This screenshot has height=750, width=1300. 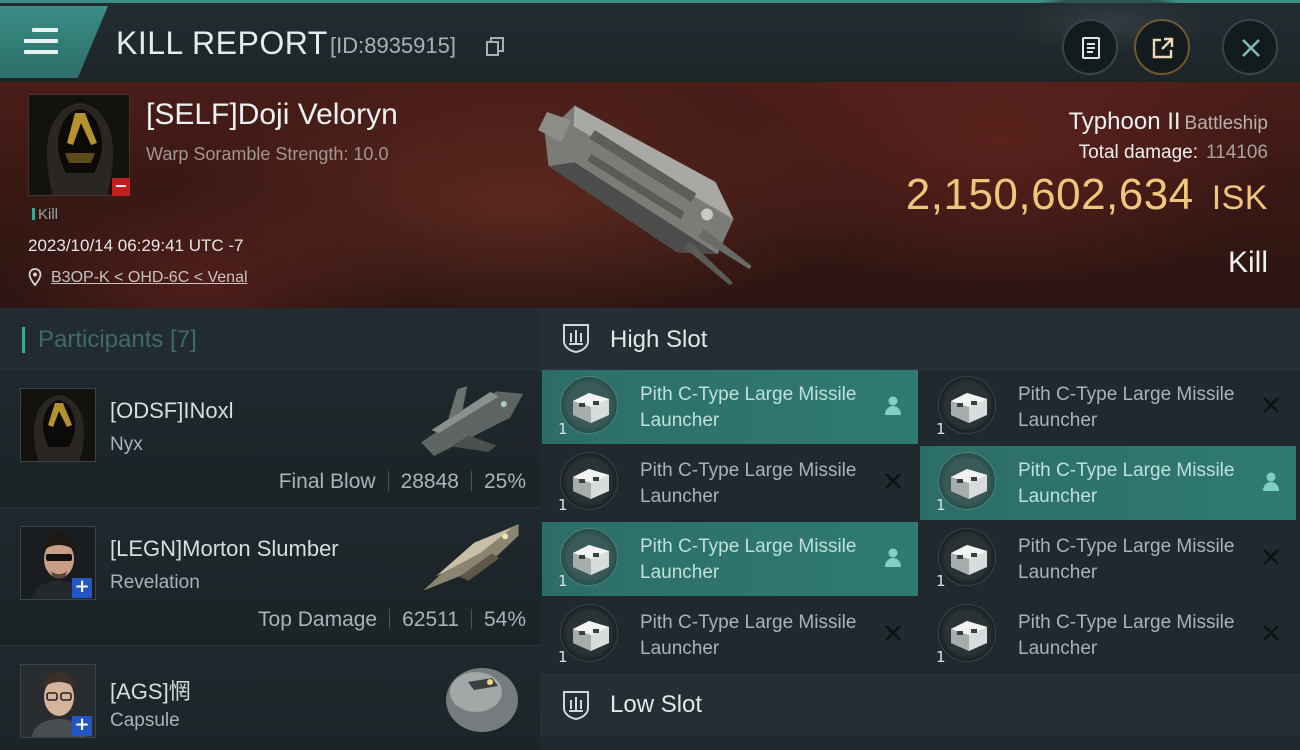 I want to click on isk-value: 2,150,602,634 ISK, so click(x=1087, y=195).